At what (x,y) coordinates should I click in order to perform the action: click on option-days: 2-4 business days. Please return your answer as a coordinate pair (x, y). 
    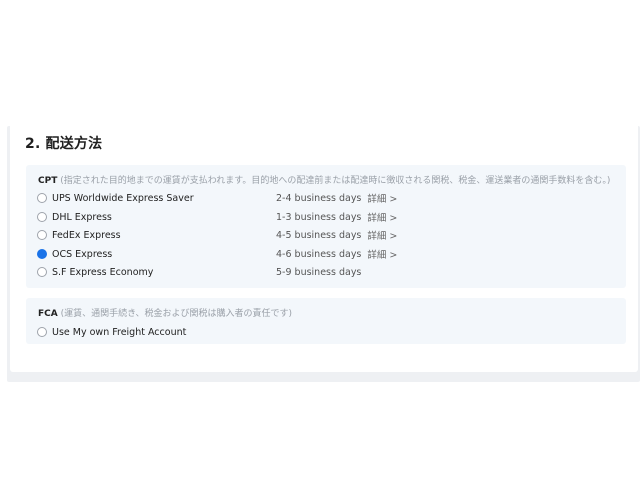
    Looking at the image, I should click on (319, 198).